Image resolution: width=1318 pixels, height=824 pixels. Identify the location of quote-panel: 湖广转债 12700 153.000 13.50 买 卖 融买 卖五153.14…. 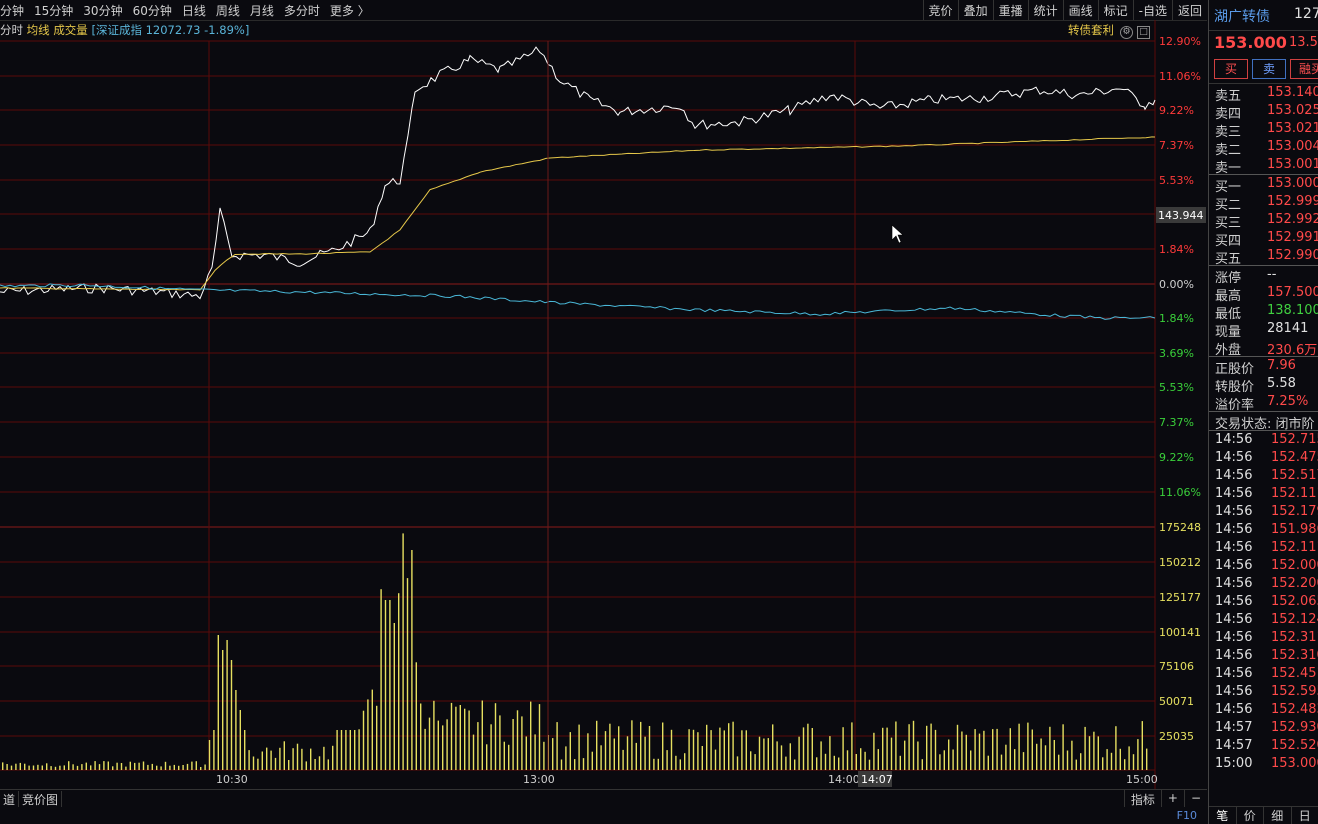
(1263, 412).